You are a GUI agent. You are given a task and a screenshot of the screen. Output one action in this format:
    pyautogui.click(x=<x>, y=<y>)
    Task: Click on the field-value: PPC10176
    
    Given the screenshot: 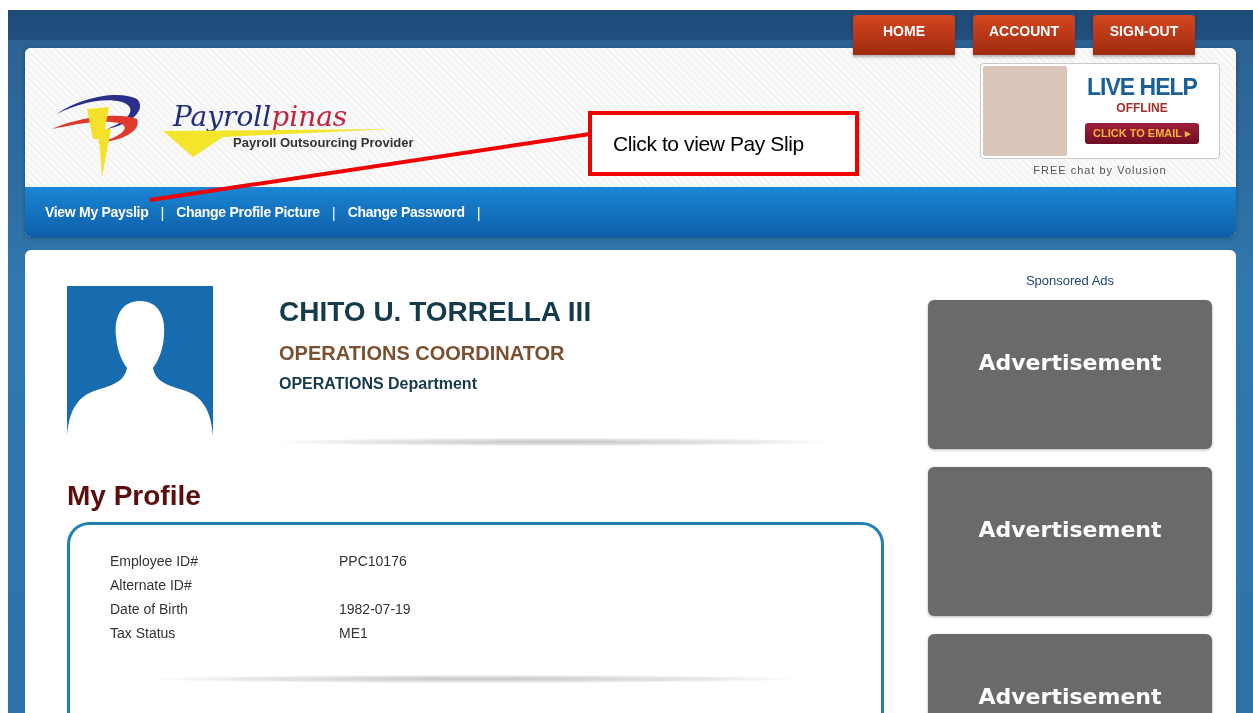 What is the action you would take?
    pyautogui.click(x=373, y=561)
    